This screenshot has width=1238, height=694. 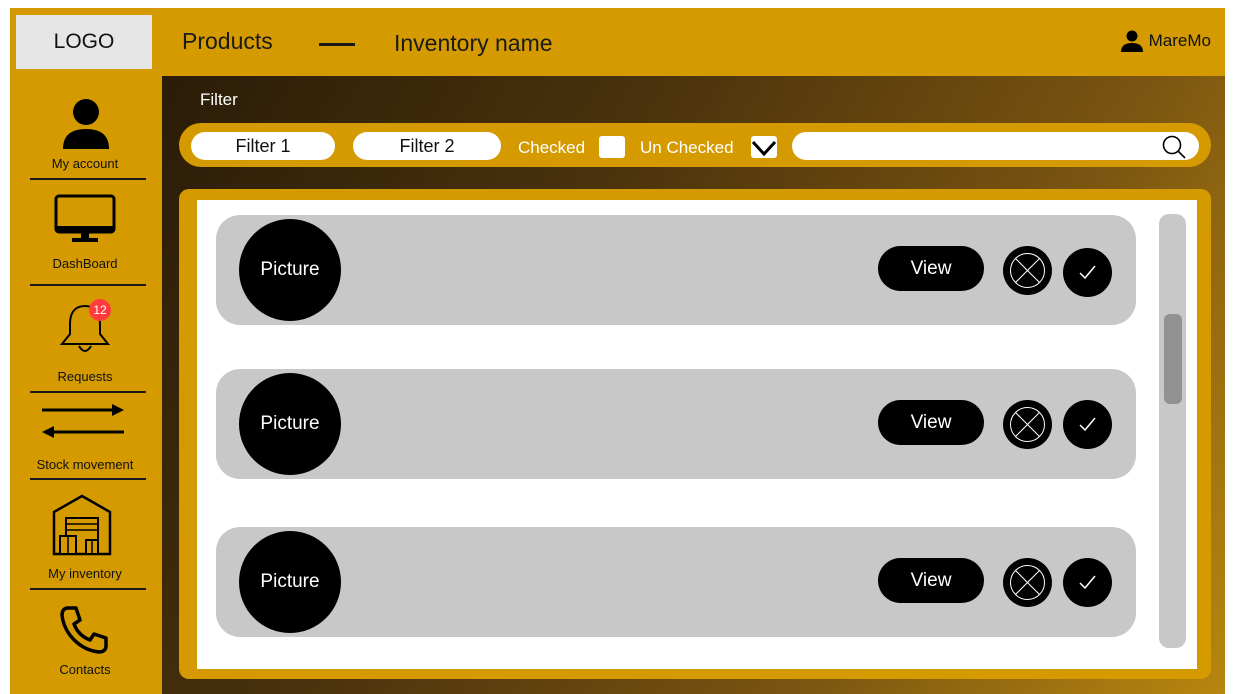 What do you see at coordinates (227, 41) in the screenshot?
I see `breadcrumb-products: Products` at bounding box center [227, 41].